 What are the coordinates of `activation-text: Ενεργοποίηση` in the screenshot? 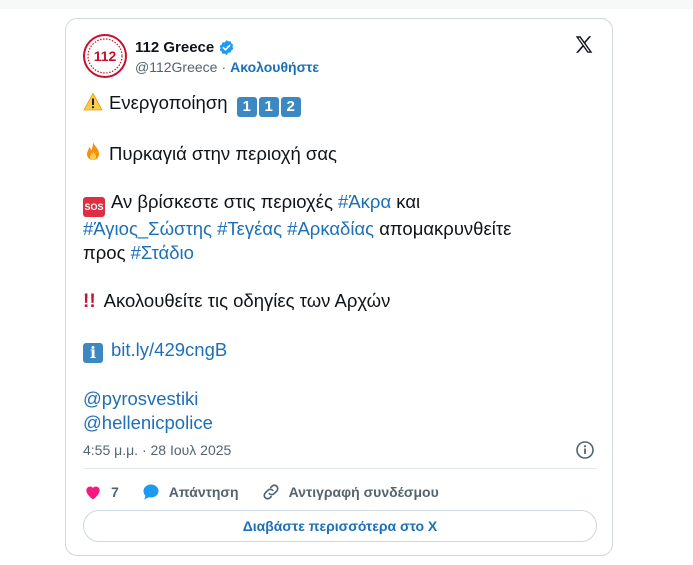 It's located at (168, 102).